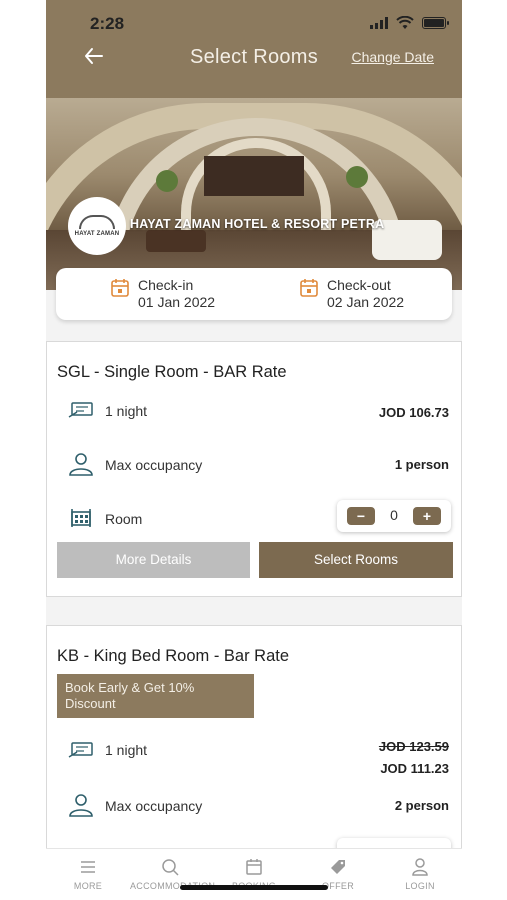  What do you see at coordinates (254, 49) in the screenshot?
I see `app-header: 2:28 Select Rooms Change Date` at bounding box center [254, 49].